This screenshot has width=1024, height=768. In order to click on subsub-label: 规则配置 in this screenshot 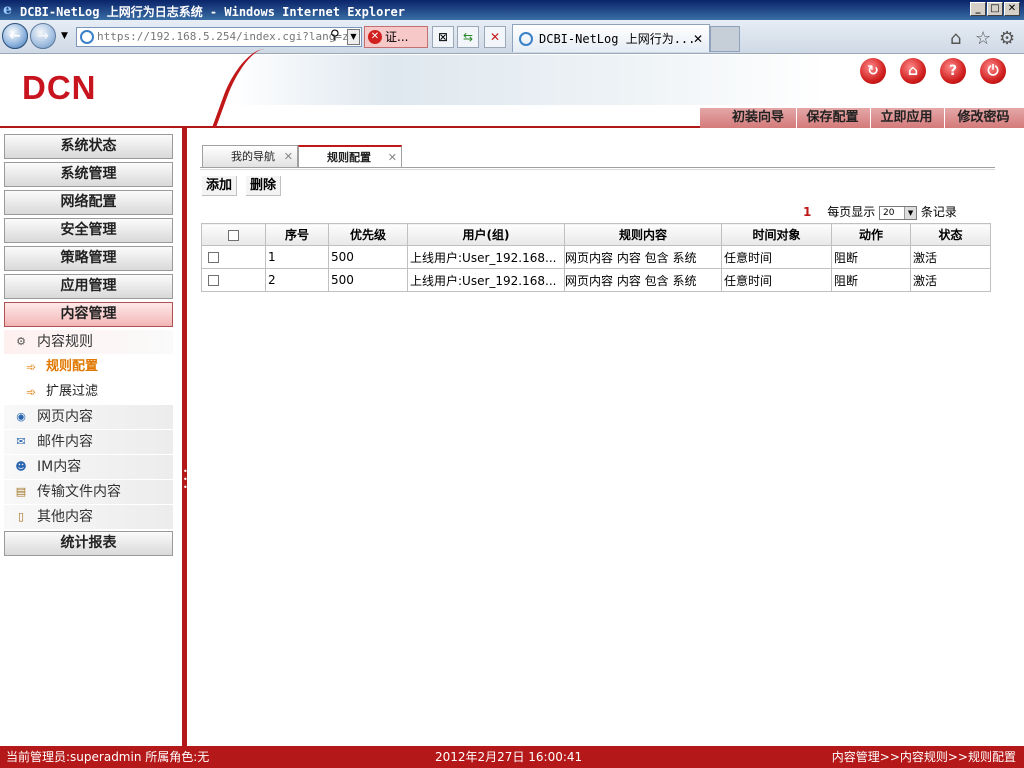, I will do `click(72, 366)`.